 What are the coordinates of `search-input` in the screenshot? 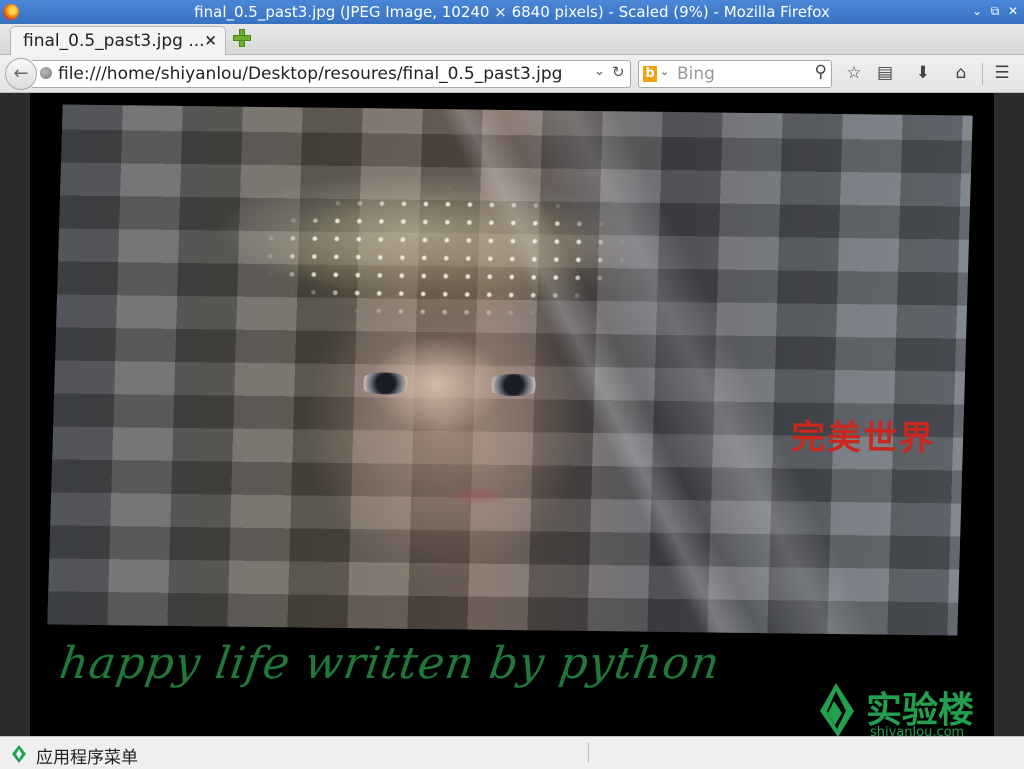 It's located at (742, 74).